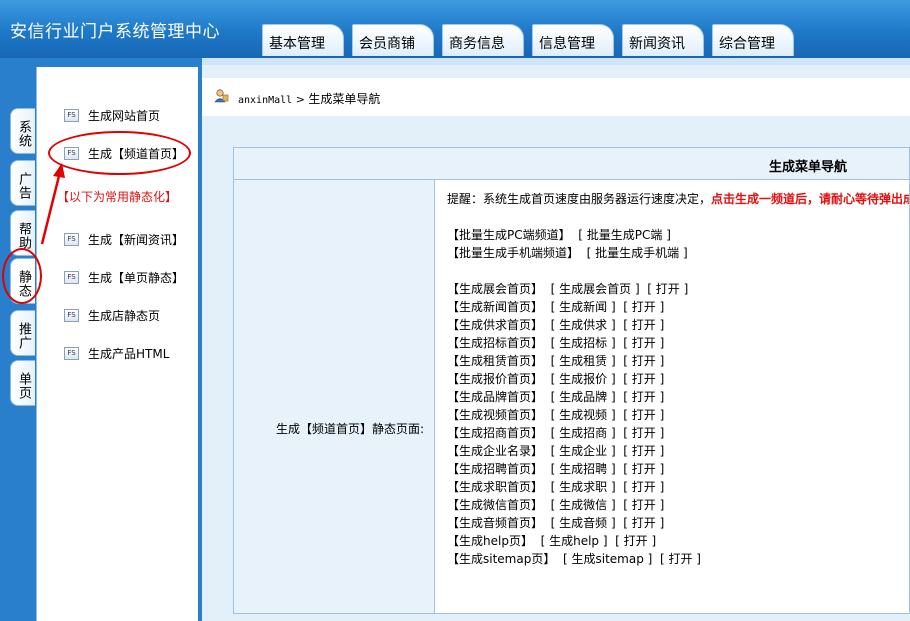  What do you see at coordinates (52, 204) in the screenshot?
I see `annotation-arrow` at bounding box center [52, 204].